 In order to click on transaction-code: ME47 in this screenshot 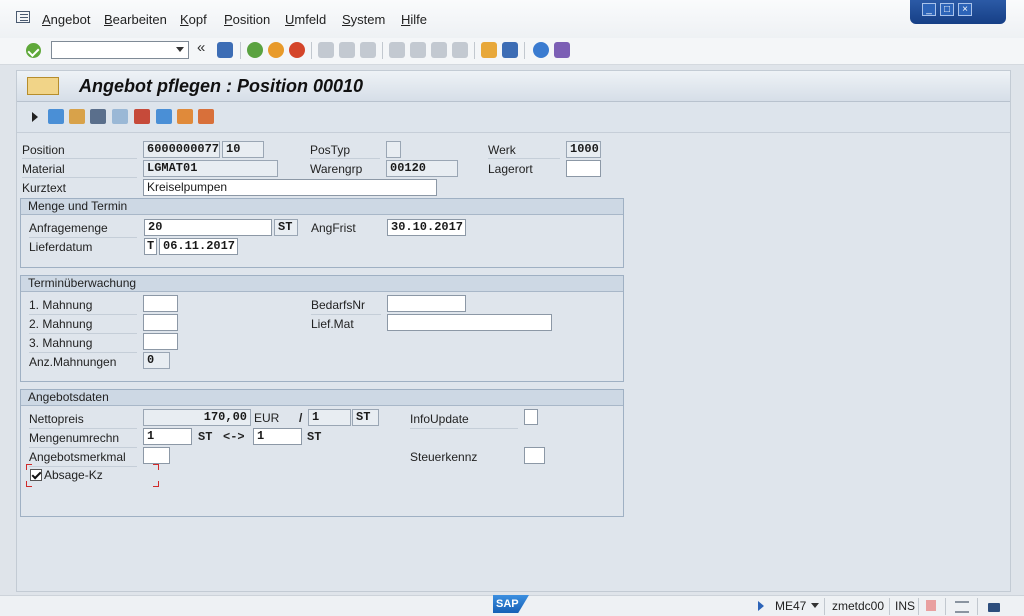, I will do `click(791, 606)`.